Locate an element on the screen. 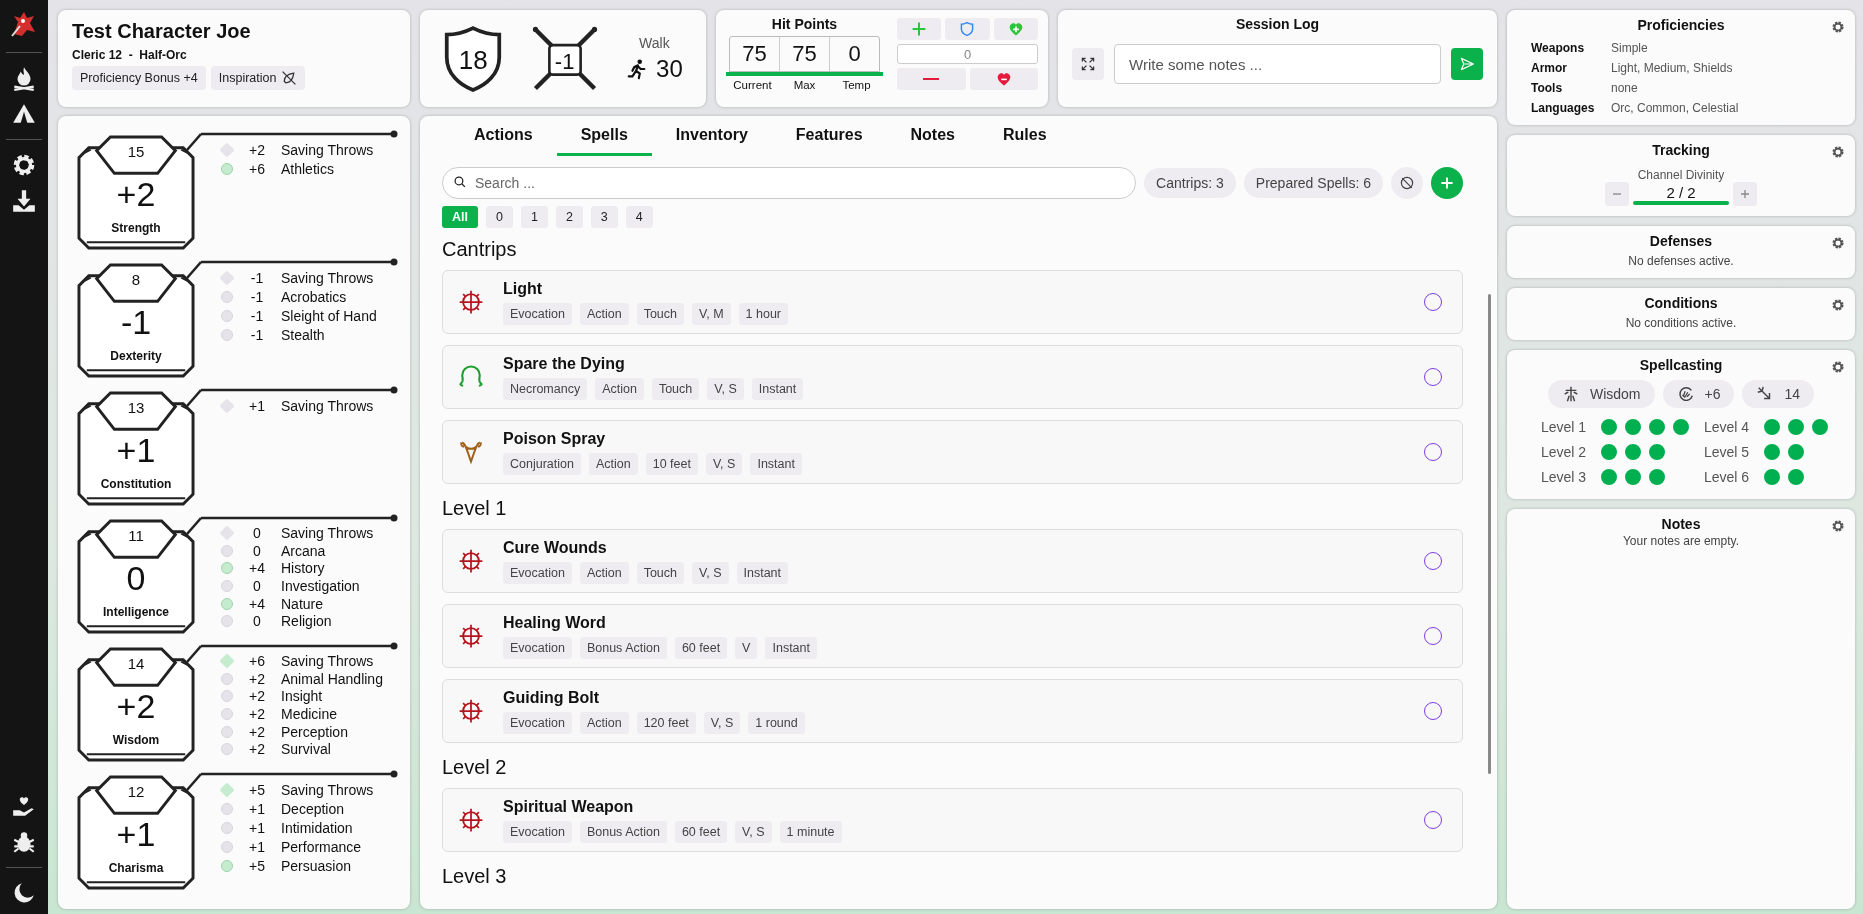 This screenshot has height=914, width=1863. download-icon is located at coordinates (24, 201).